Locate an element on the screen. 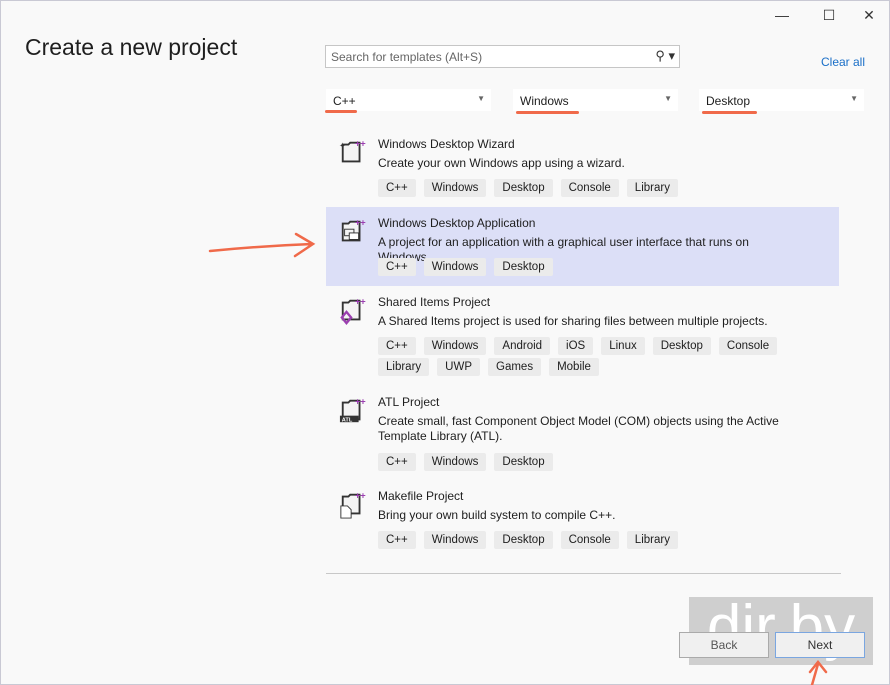 The height and width of the screenshot is (685, 890). desktop-app-icon: ++ is located at coordinates (353, 230).